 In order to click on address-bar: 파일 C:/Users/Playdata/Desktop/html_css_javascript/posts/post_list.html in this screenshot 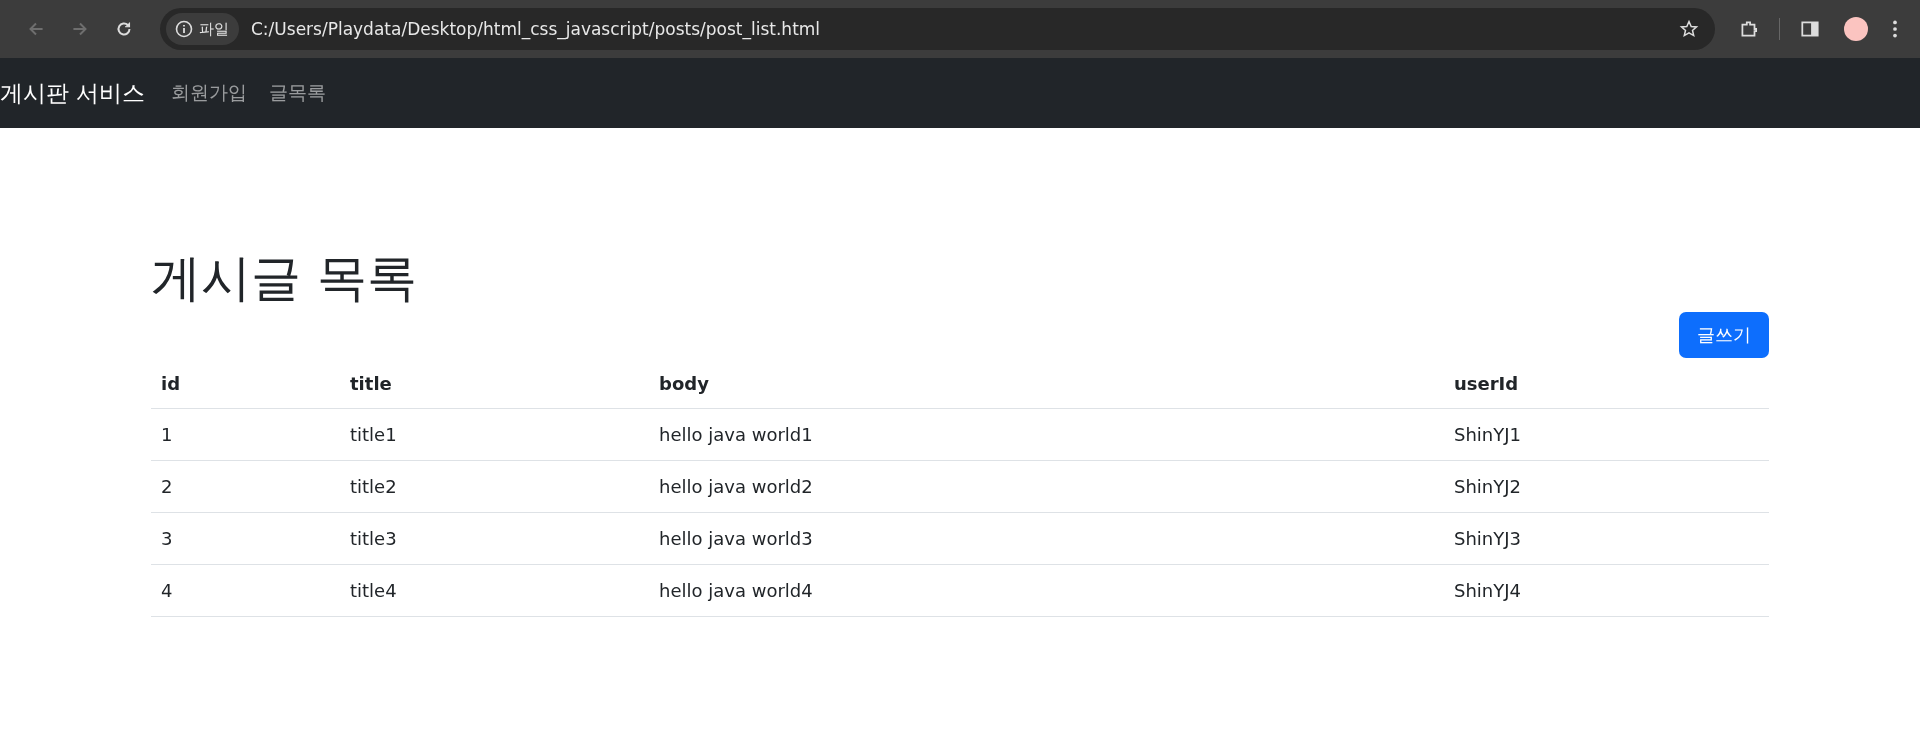, I will do `click(937, 29)`.